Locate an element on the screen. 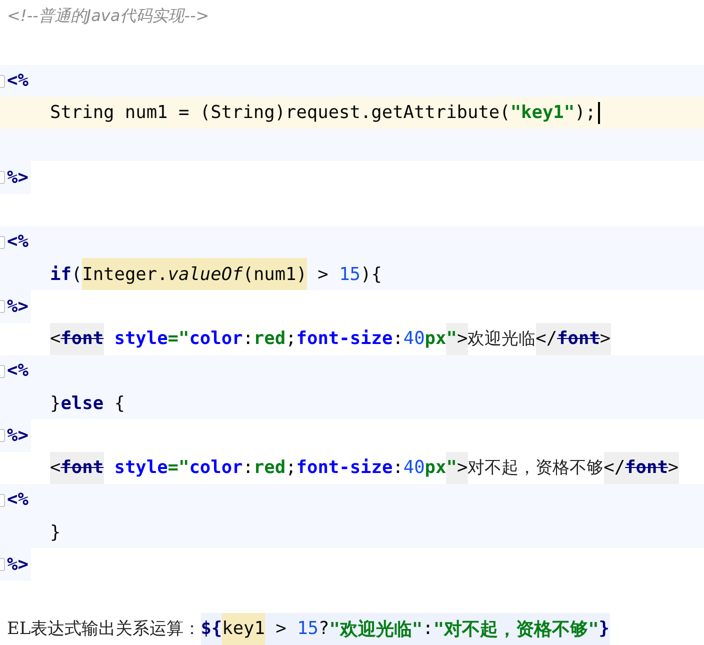  code-token: "key1" is located at coordinates (542, 113).